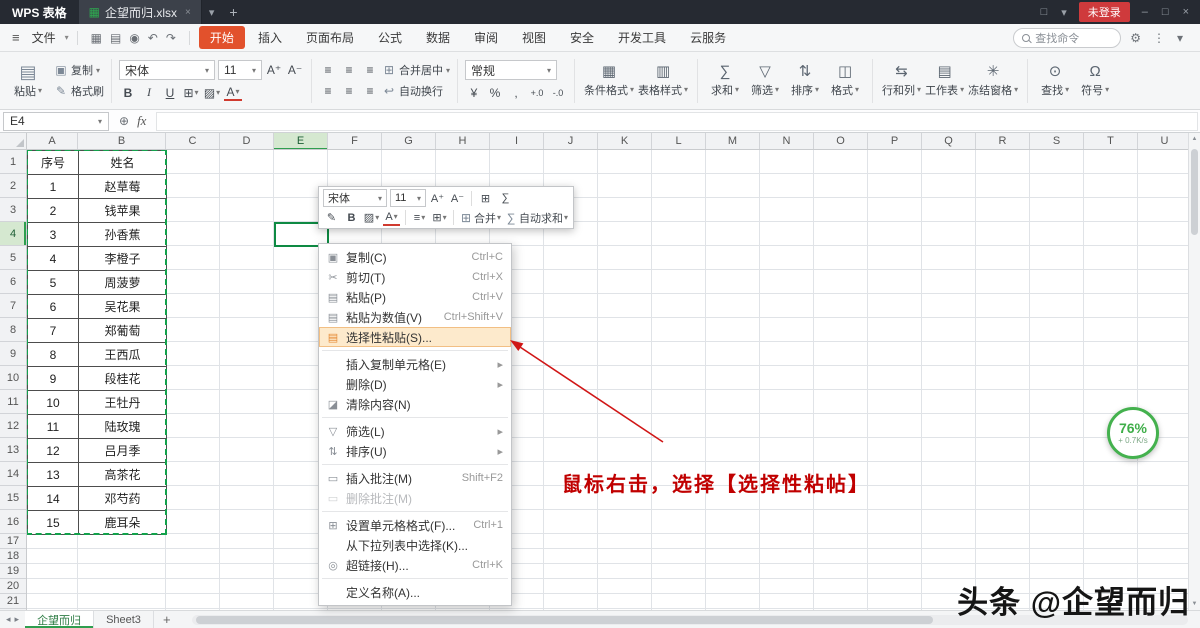  What do you see at coordinates (212, 12) in the screenshot?
I see `tab-list-icon: ▾` at bounding box center [212, 12].